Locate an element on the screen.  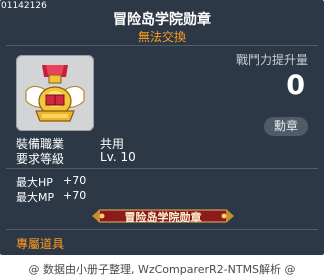
exclusive-item-label: 專屬道具 is located at coordinates (40, 244).